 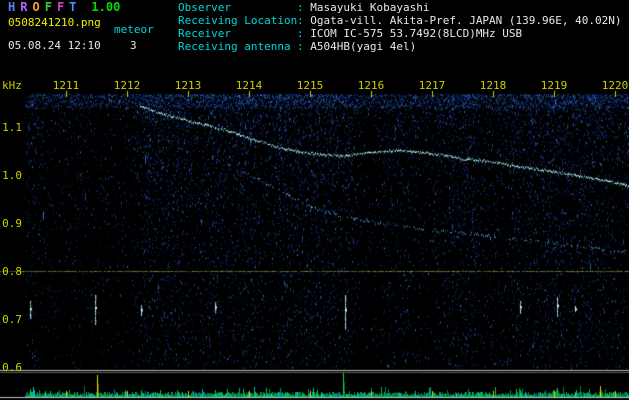 What do you see at coordinates (12, 223) in the screenshot?
I see `freq-label: 0.9` at bounding box center [12, 223].